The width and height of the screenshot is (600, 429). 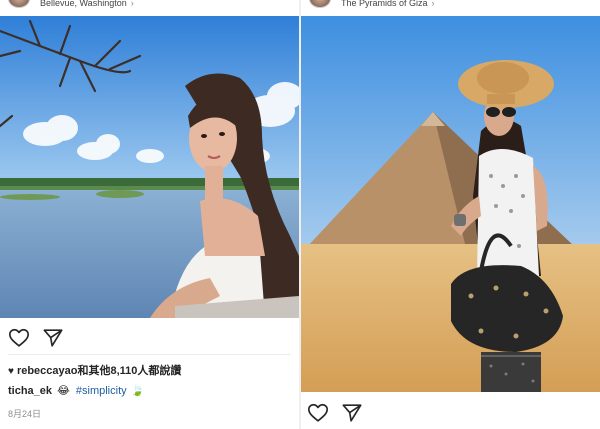 What do you see at coordinates (30, 391) in the screenshot?
I see `caption-username: ticha_ek` at bounding box center [30, 391].